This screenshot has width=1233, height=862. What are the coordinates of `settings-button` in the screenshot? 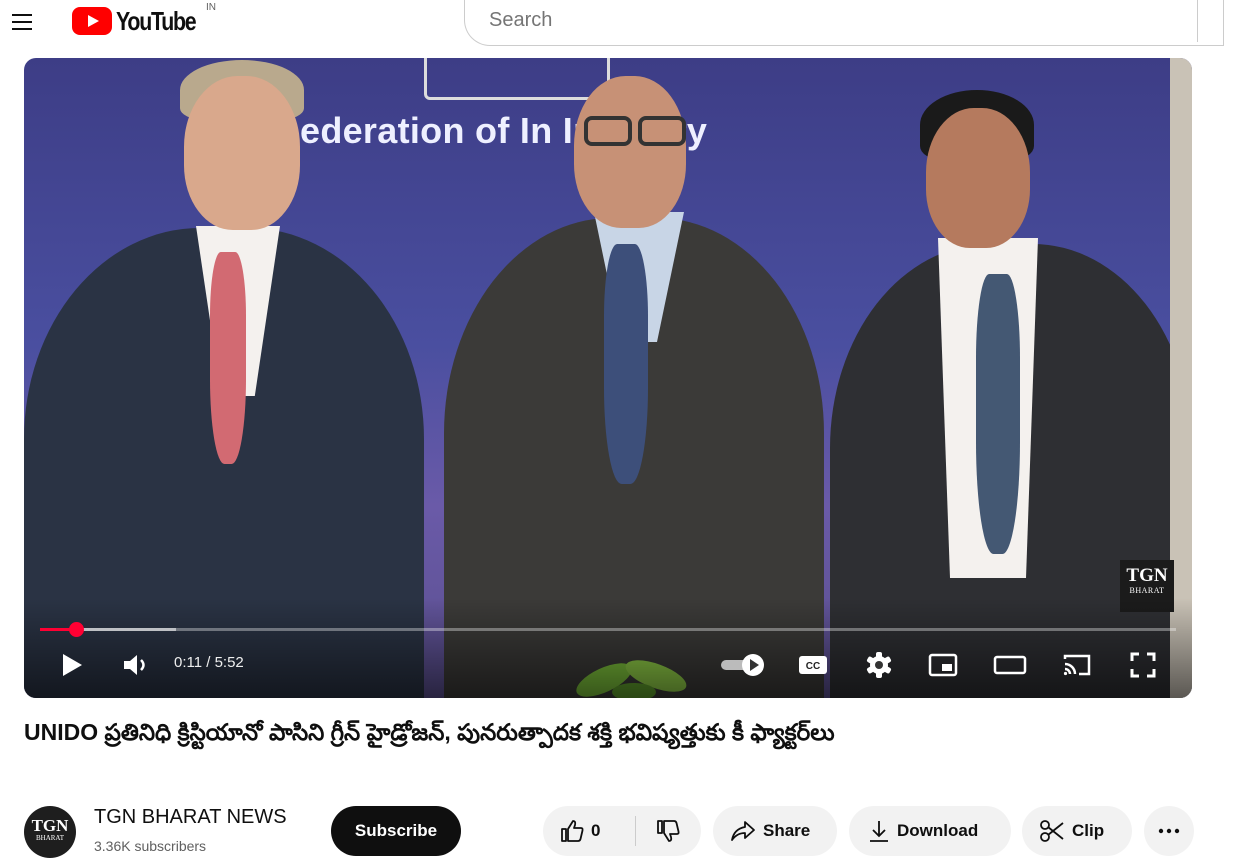 It's located at (879, 665).